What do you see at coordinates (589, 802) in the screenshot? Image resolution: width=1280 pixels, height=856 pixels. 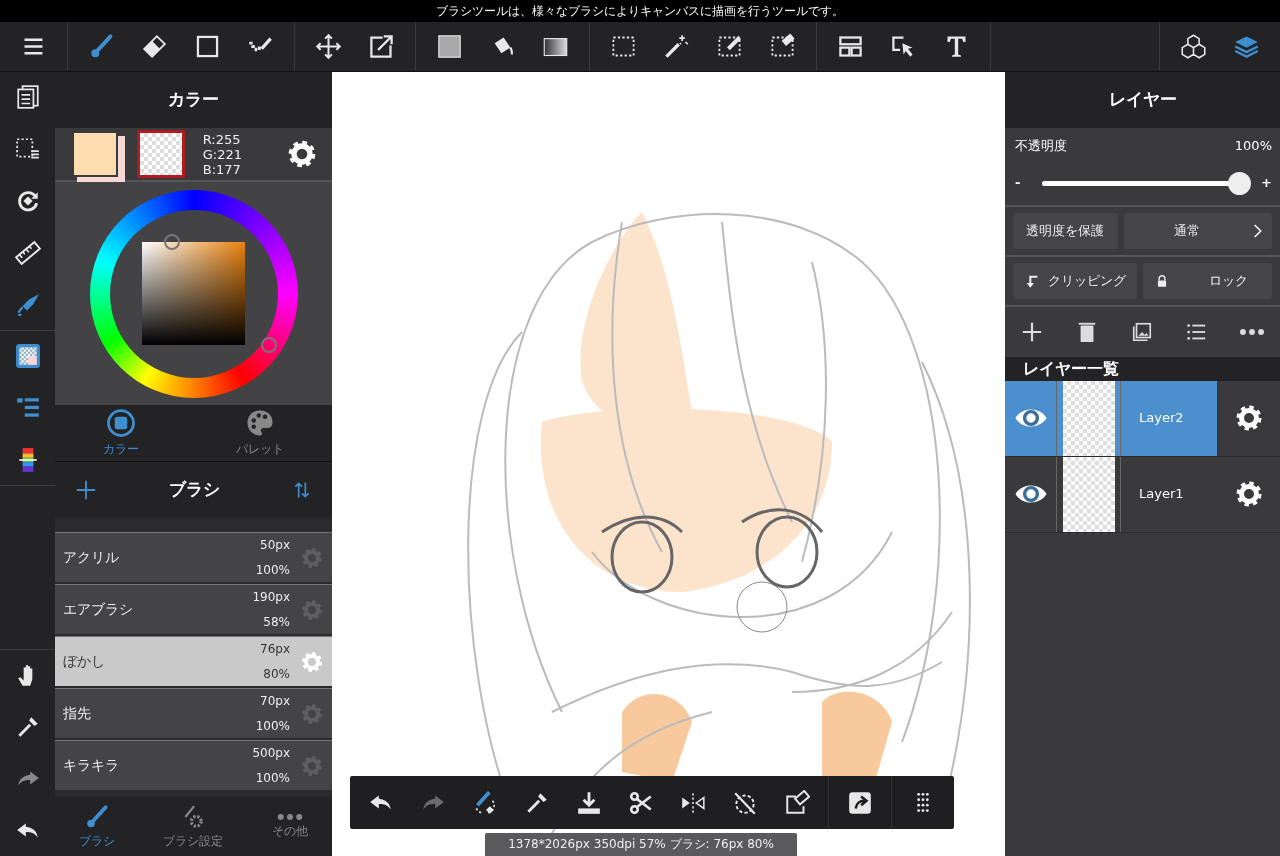 I see `download-tray-icon` at bounding box center [589, 802].